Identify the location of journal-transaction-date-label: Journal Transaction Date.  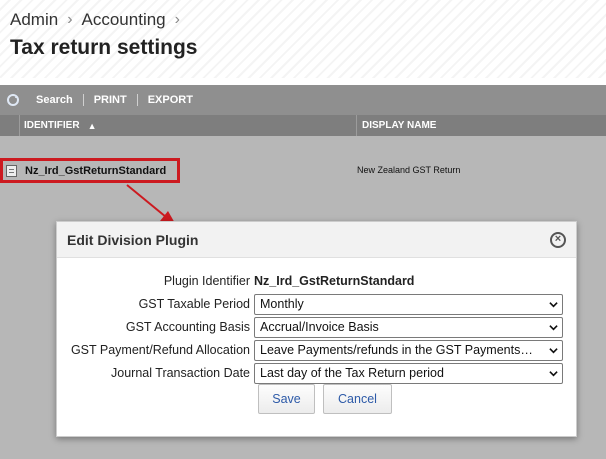
(180, 373).